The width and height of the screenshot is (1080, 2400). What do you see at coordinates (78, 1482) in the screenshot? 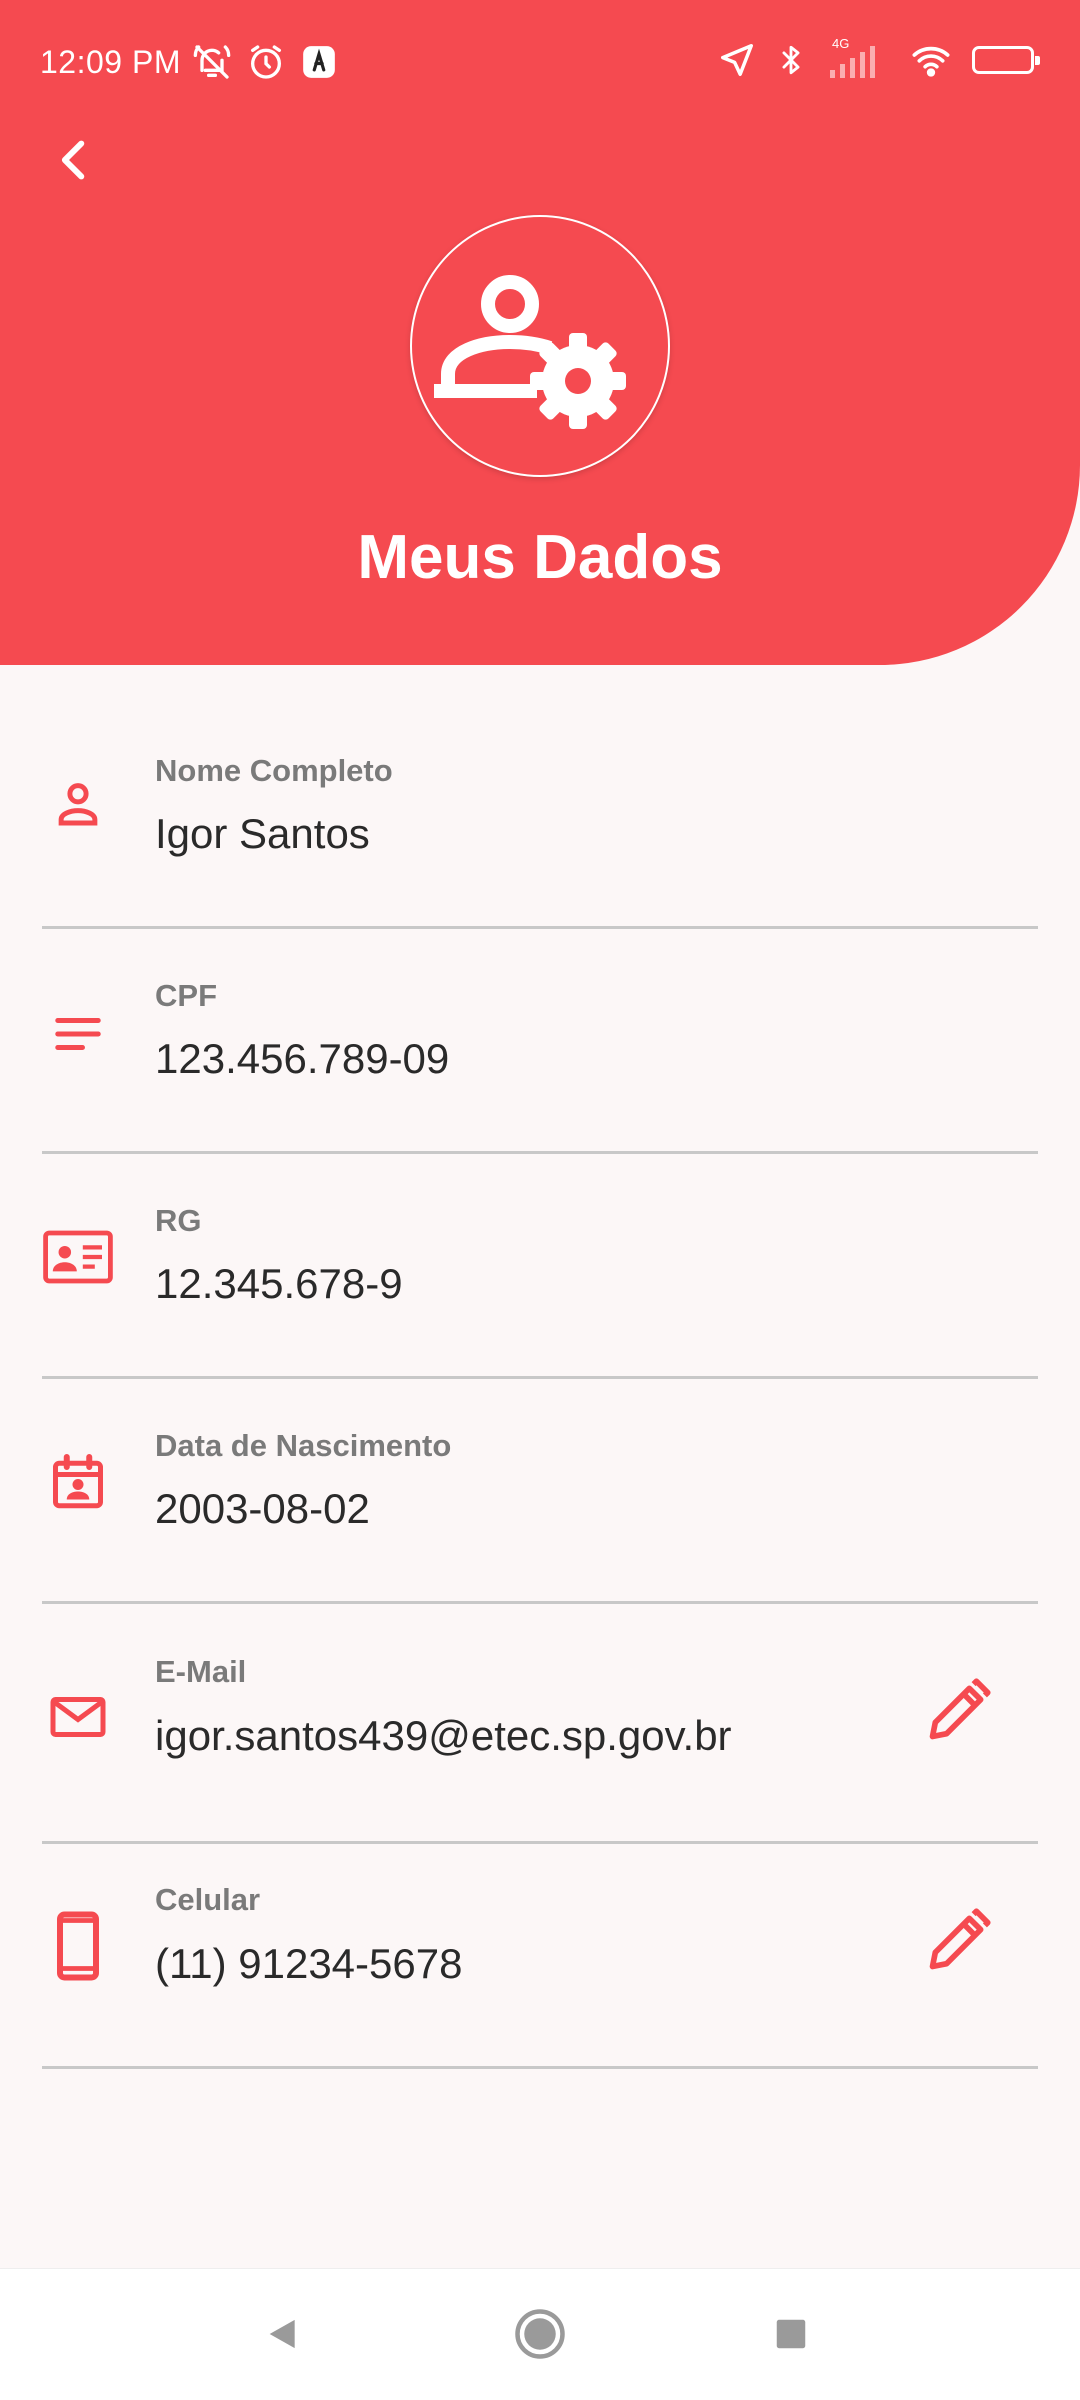
I see `calendar-icon` at bounding box center [78, 1482].